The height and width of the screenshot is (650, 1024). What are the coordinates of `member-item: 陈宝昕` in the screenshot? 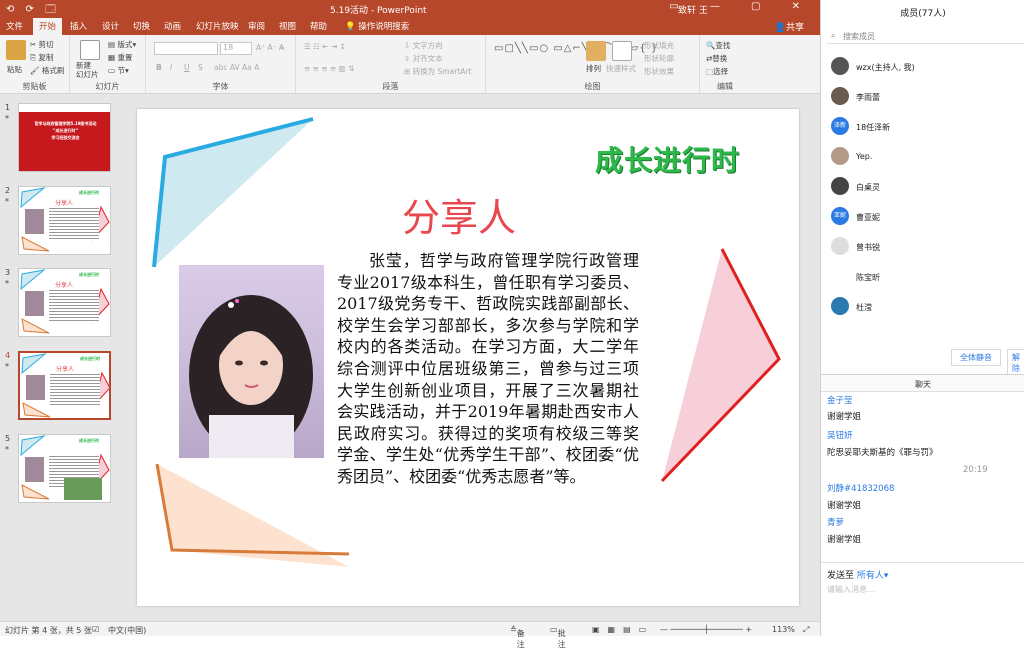 It's located at (926, 277).